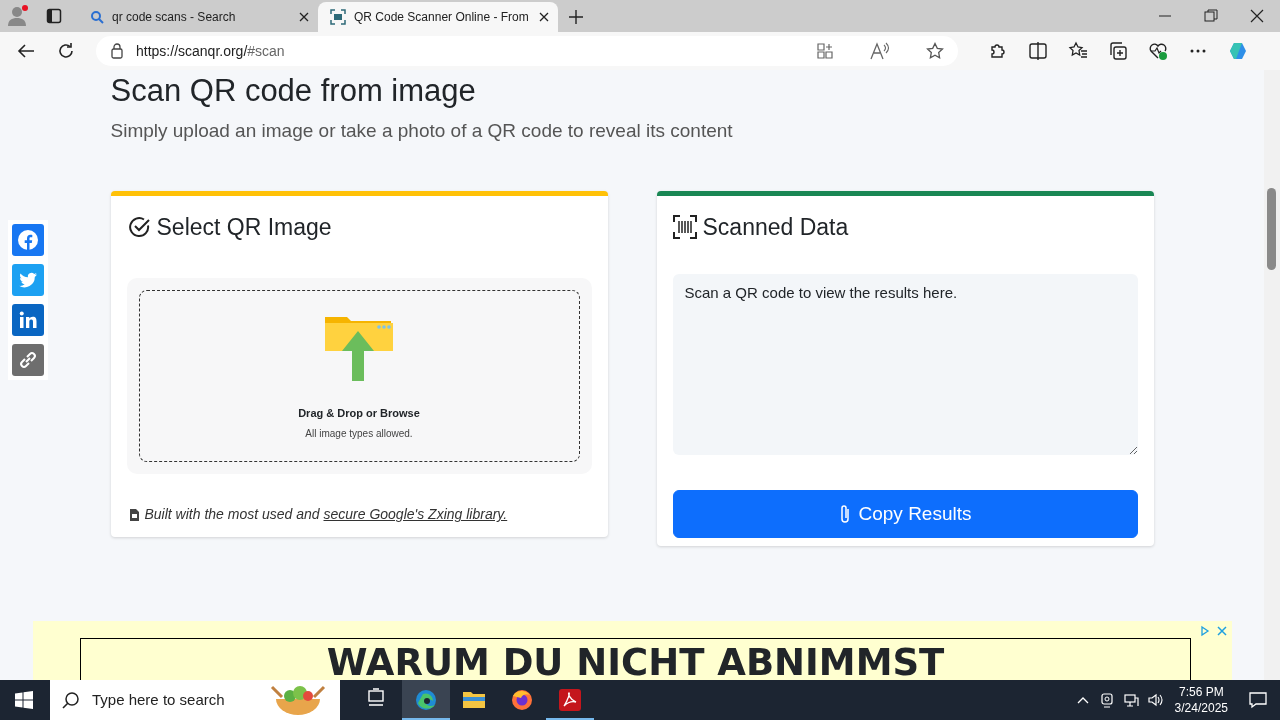 This screenshot has width=1280, height=720. Describe the element at coordinates (18, 16) in the screenshot. I see `profile-icon` at that location.